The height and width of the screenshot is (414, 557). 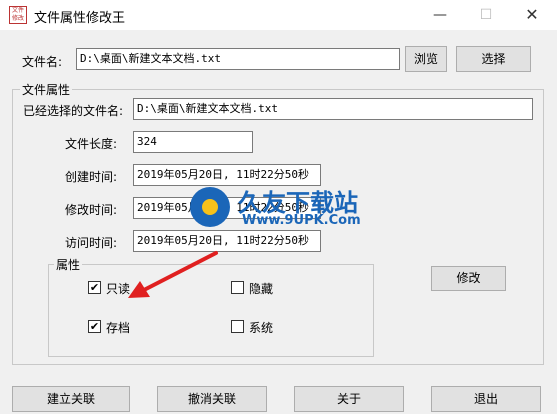 I want to click on modified-time-label: 修改时间:, so click(x=91, y=210).